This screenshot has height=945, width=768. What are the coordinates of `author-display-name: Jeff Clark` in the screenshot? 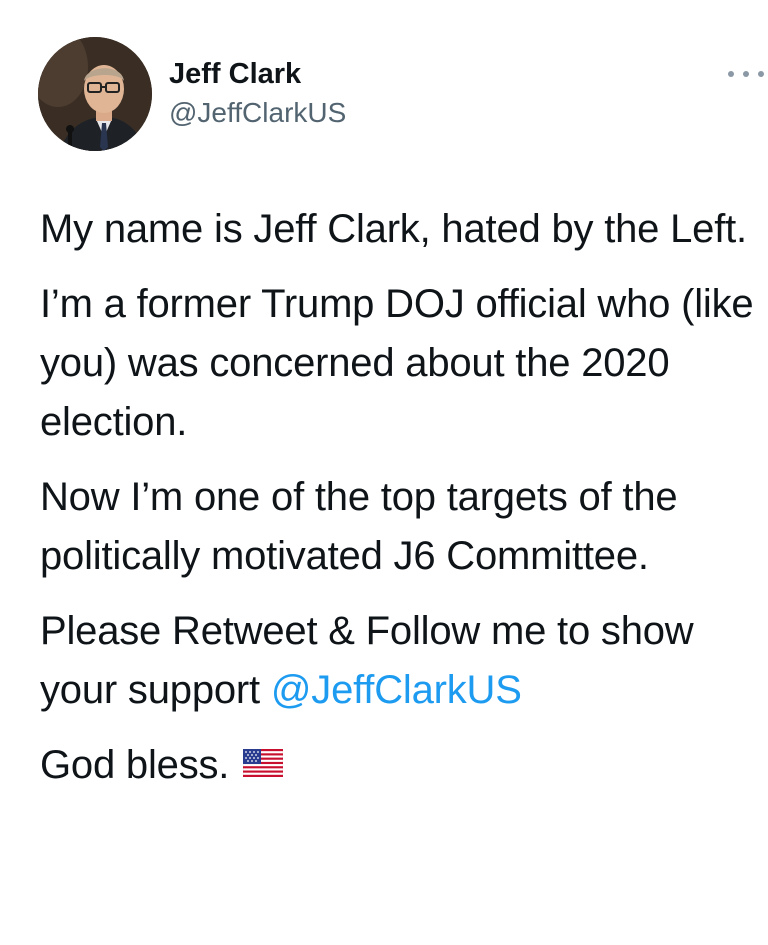 It's located at (235, 74).